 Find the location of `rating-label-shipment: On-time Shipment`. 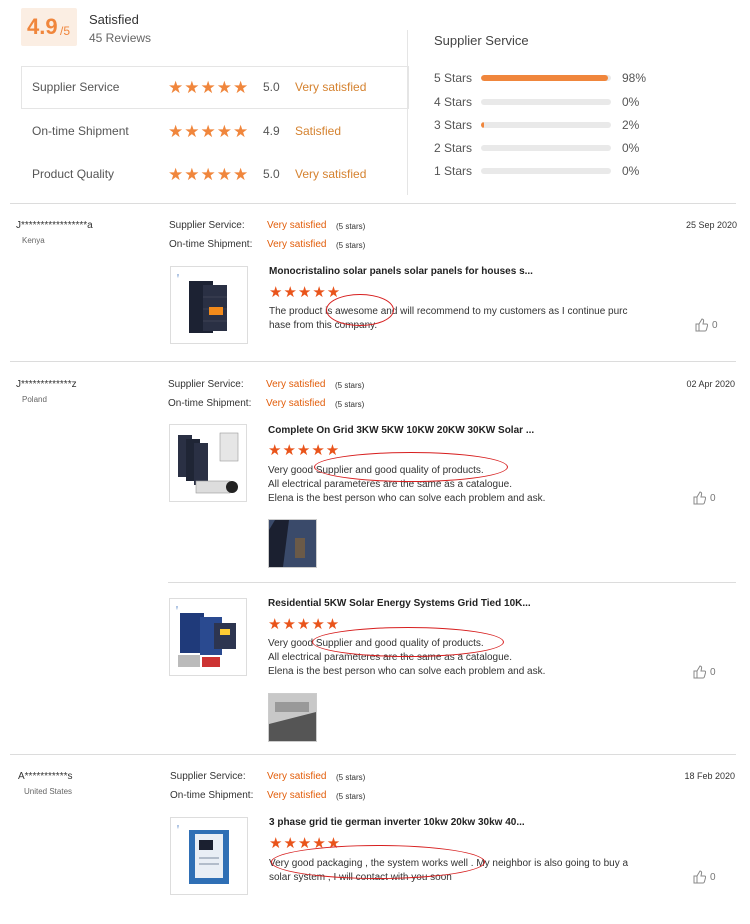

rating-label-shipment: On-time Shipment is located at coordinates (80, 131).